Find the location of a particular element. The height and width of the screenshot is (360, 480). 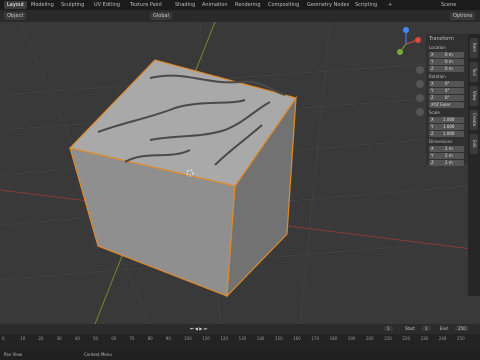

start-label: Start is located at coordinates (410, 328).